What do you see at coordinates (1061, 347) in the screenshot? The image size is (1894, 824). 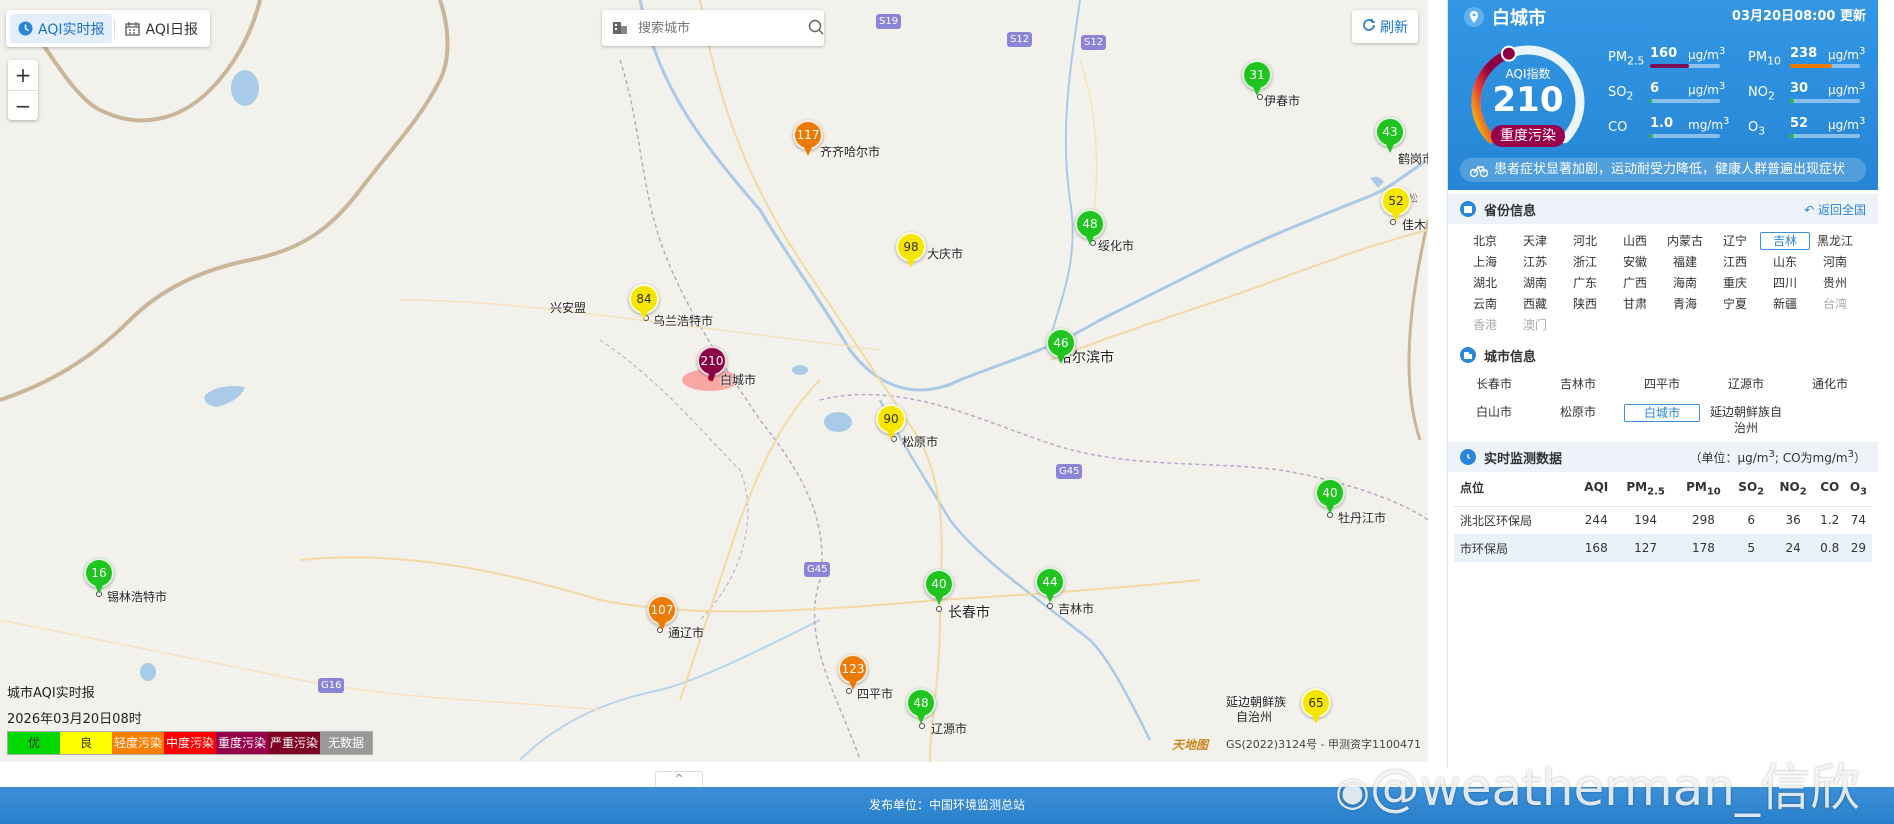 I see `aqi-marker: 46` at bounding box center [1061, 347].